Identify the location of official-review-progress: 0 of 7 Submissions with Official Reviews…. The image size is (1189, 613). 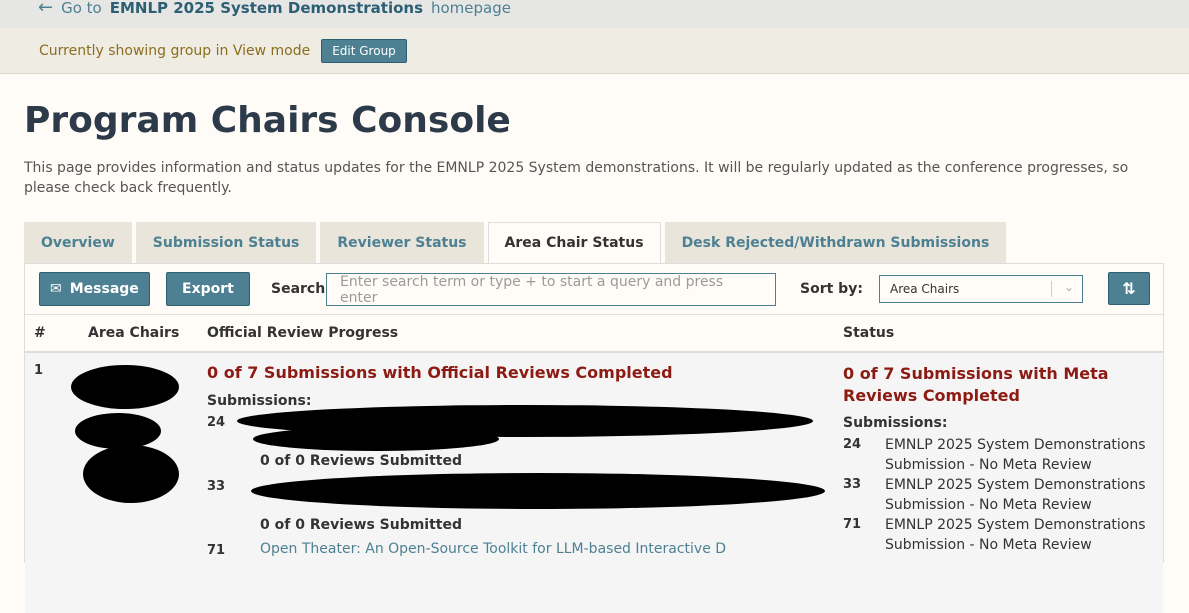
(440, 372).